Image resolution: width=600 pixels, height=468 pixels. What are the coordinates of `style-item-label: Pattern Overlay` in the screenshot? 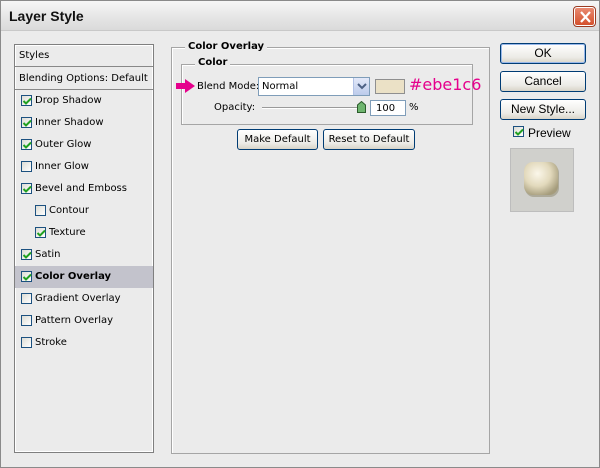 It's located at (74, 320).